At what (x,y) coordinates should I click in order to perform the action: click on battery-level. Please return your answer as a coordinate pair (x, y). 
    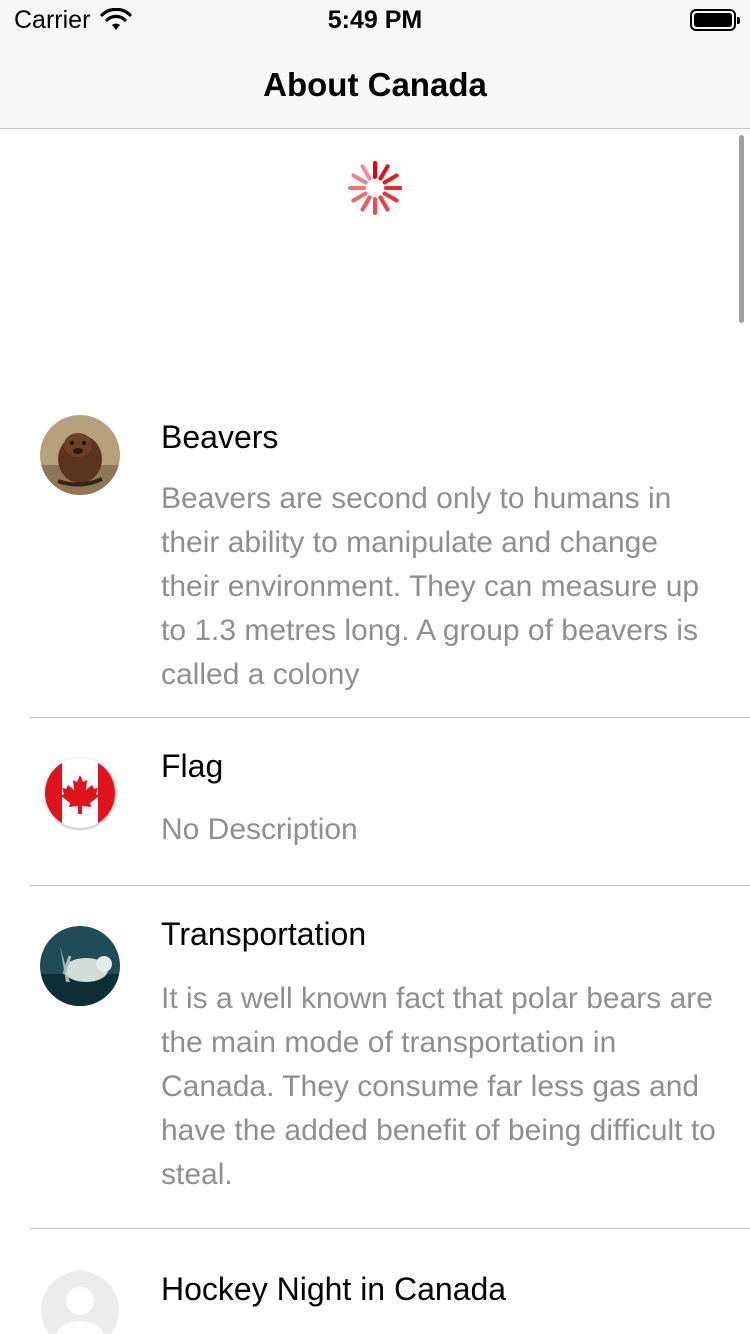
    Looking at the image, I should click on (713, 20).